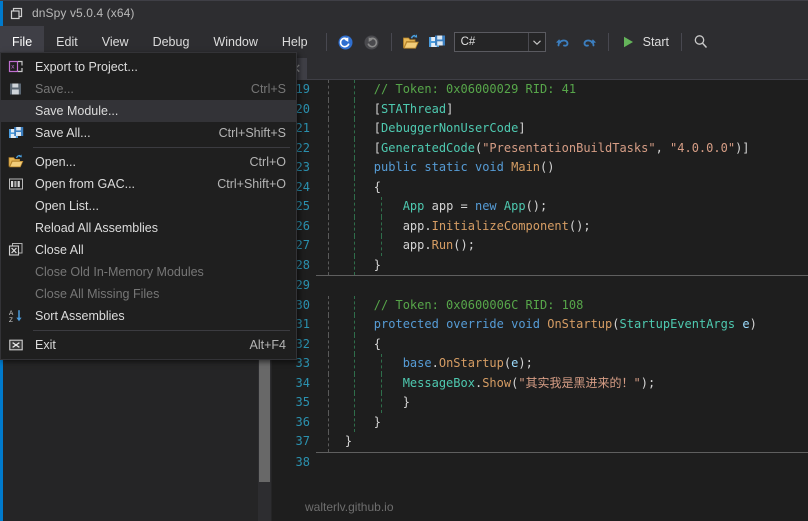 The image size is (808, 521). Describe the element at coordinates (96, 228) in the screenshot. I see `file-menu-item-label: Reload All Assemblies` at that location.